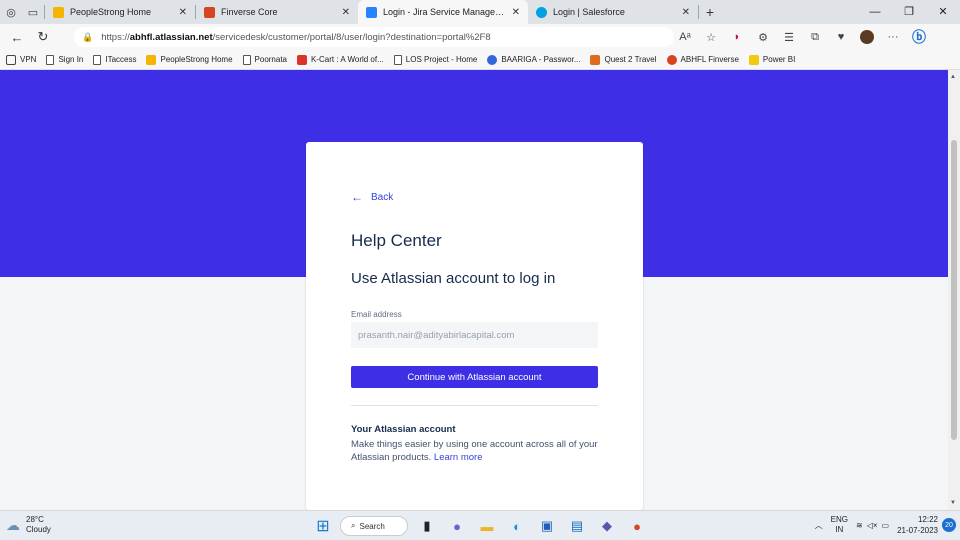 The image size is (960, 540). What do you see at coordinates (839, 519) in the screenshot?
I see `language-code: ENG` at bounding box center [839, 519].